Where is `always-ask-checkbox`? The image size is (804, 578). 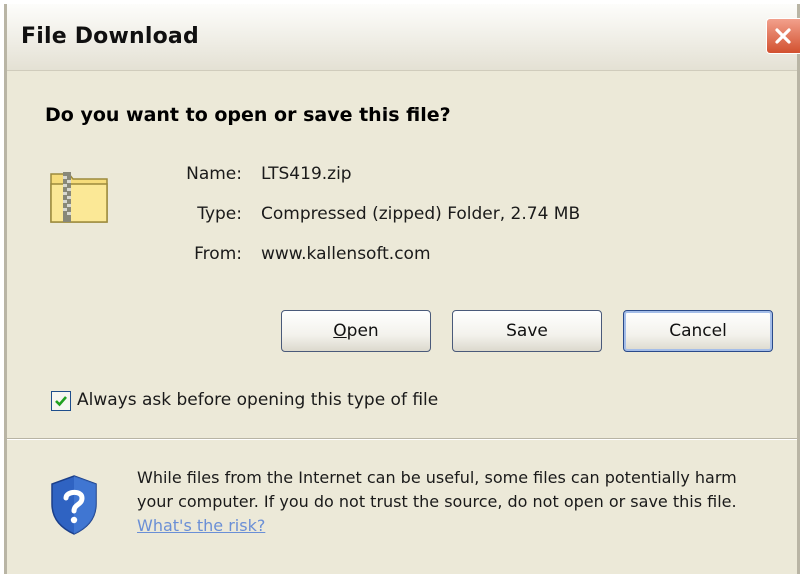
always-ask-checkbox is located at coordinates (61, 401).